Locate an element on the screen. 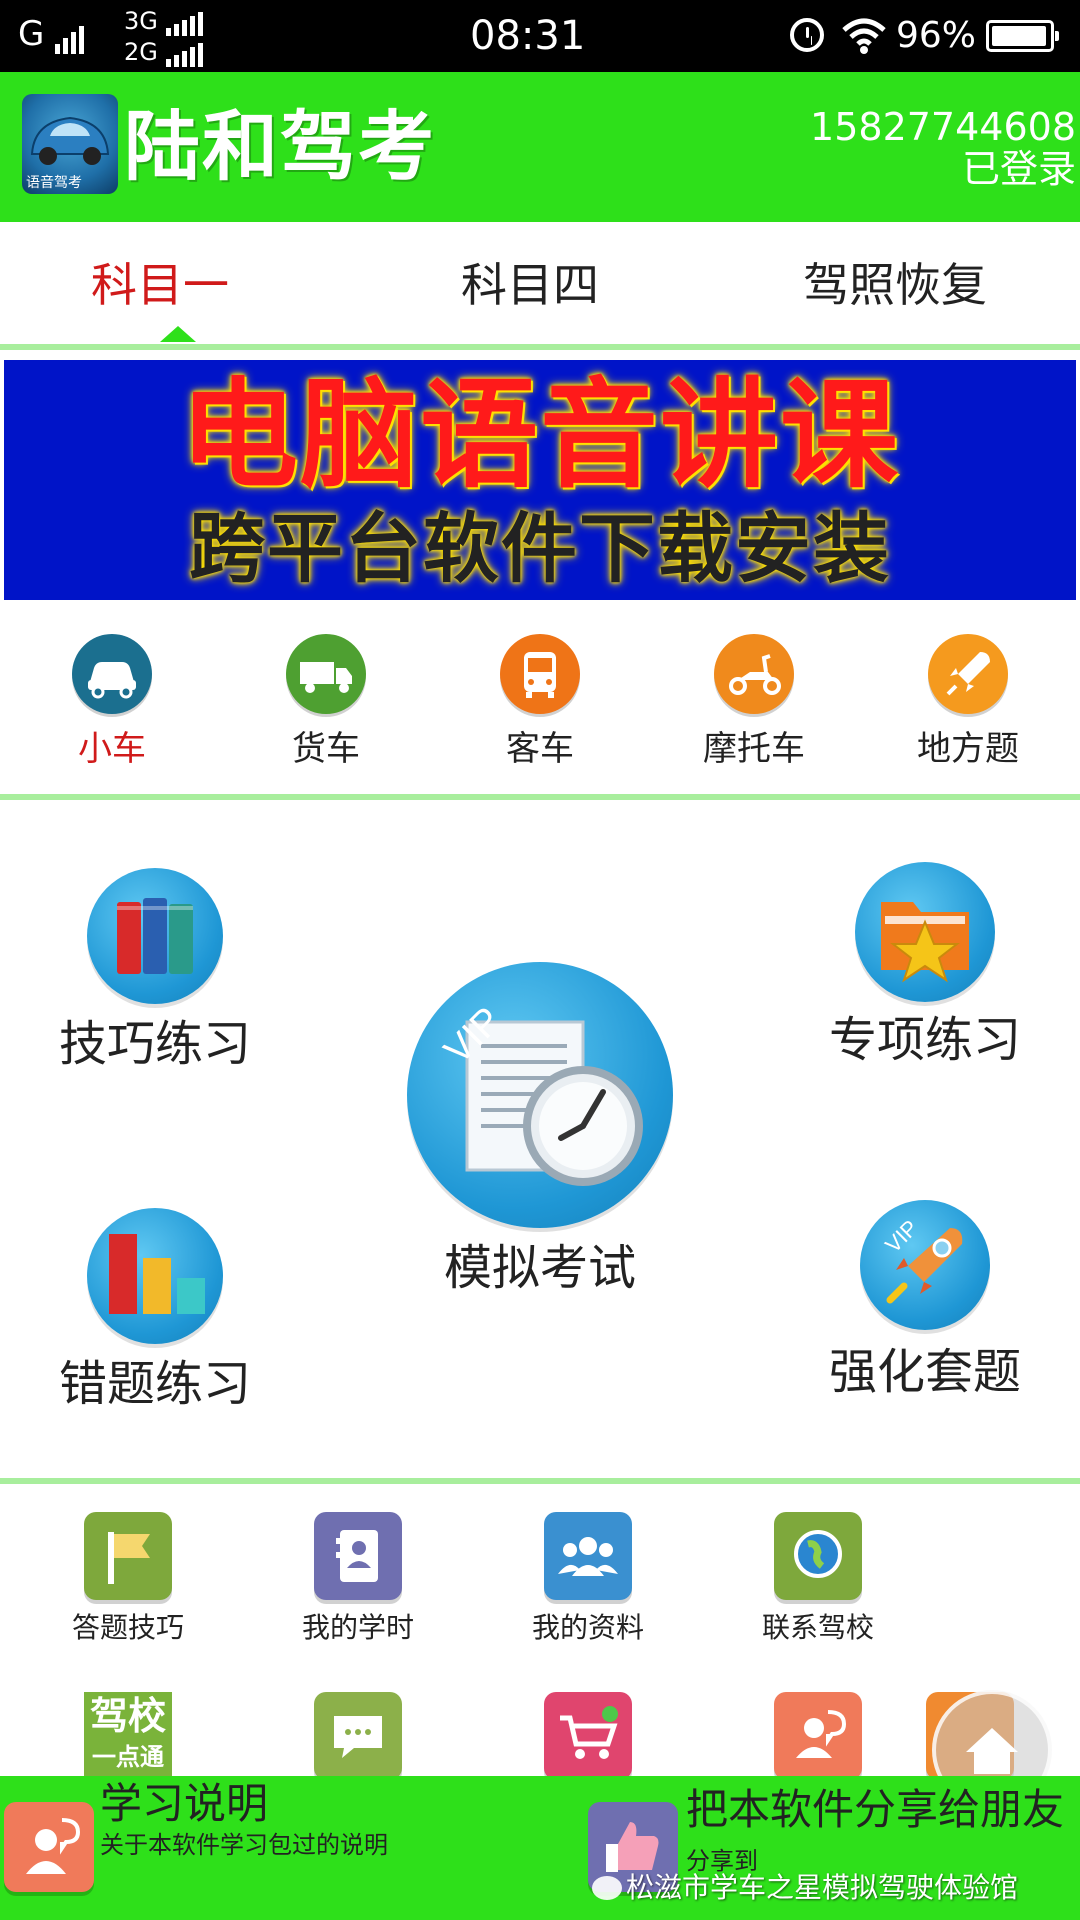  signal-icon: G is located at coordinates (52, 34).